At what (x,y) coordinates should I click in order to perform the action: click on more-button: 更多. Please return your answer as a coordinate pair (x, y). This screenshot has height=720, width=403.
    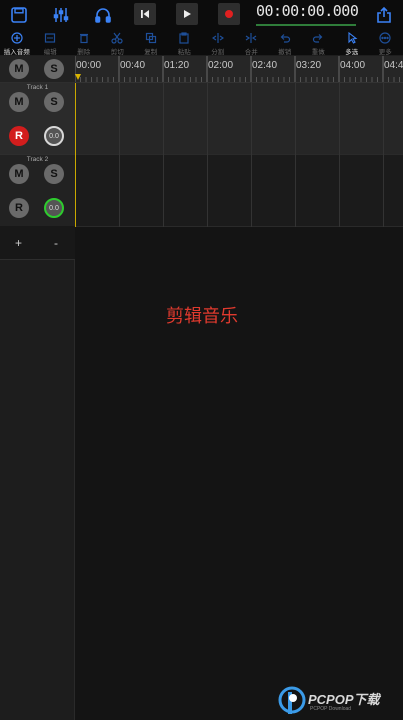
    Looking at the image, I should click on (386, 43).